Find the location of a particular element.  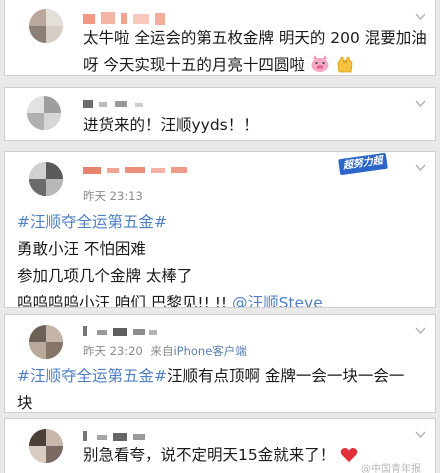

comment-line: 块 is located at coordinates (25, 403).